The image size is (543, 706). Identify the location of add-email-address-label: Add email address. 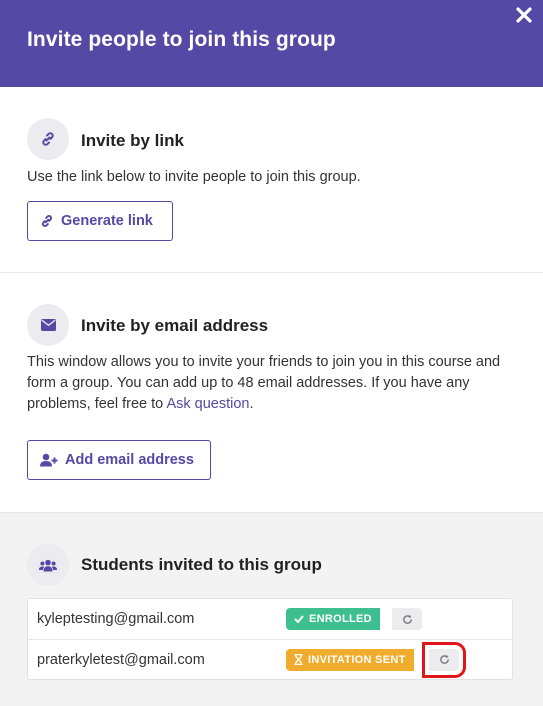
(129, 460).